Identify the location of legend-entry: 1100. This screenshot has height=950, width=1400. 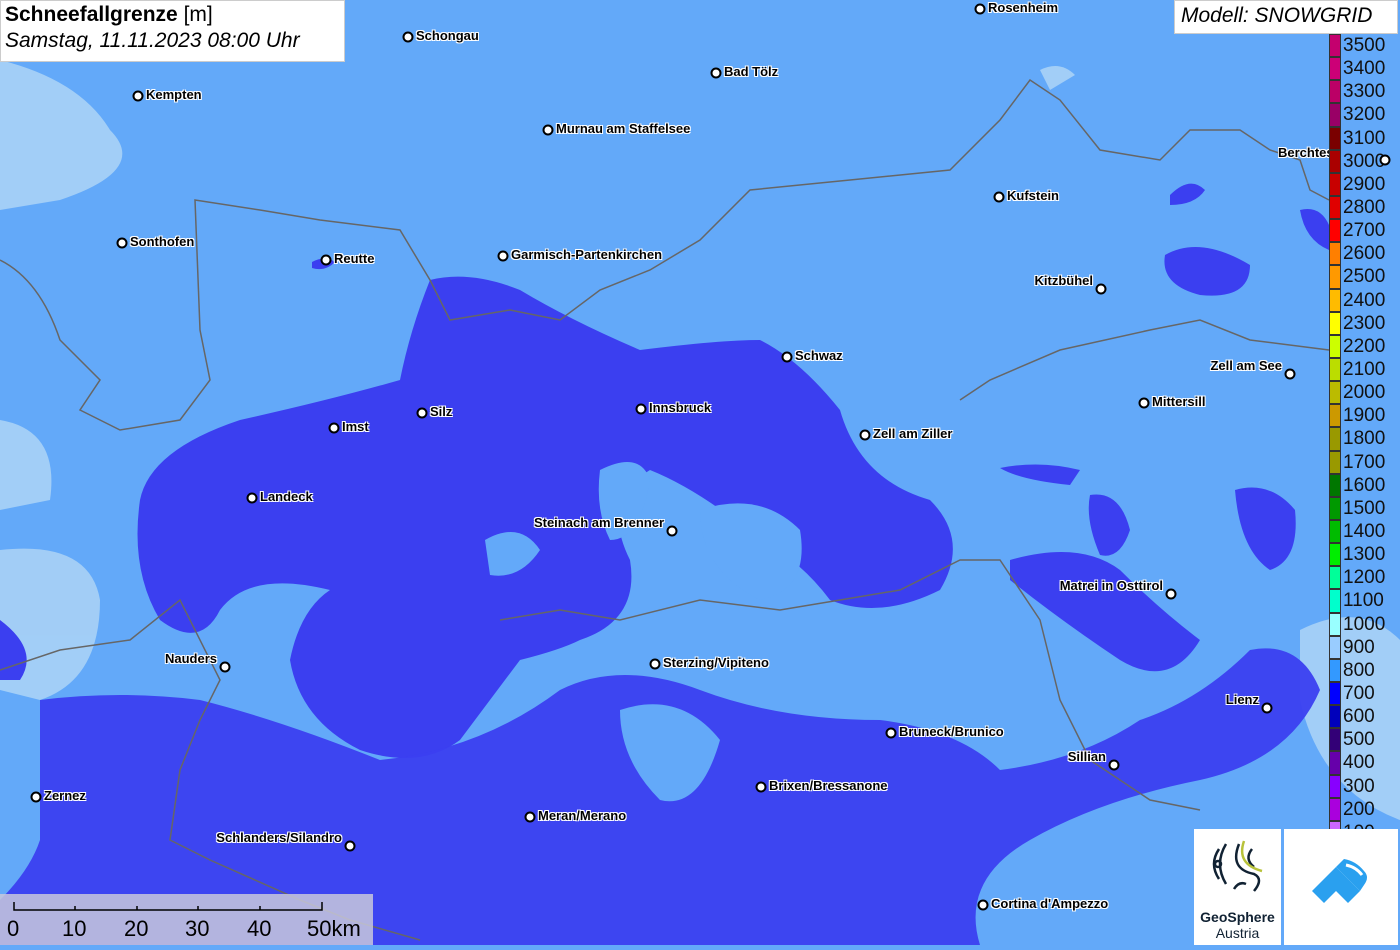
(1364, 601).